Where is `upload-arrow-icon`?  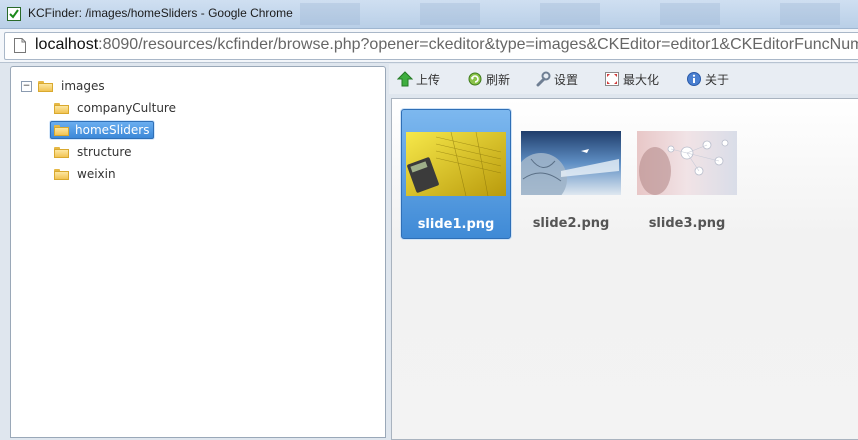 upload-arrow-icon is located at coordinates (405, 79).